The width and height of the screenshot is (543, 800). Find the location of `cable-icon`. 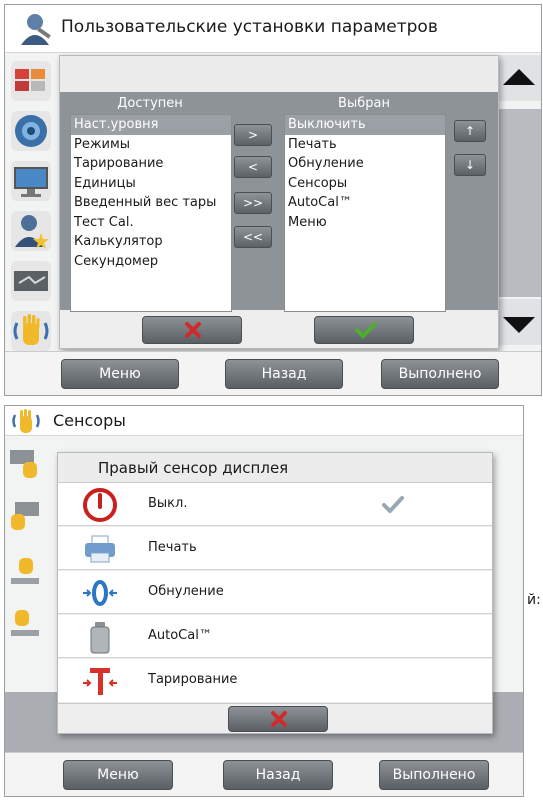

cable-icon is located at coordinates (31, 281).